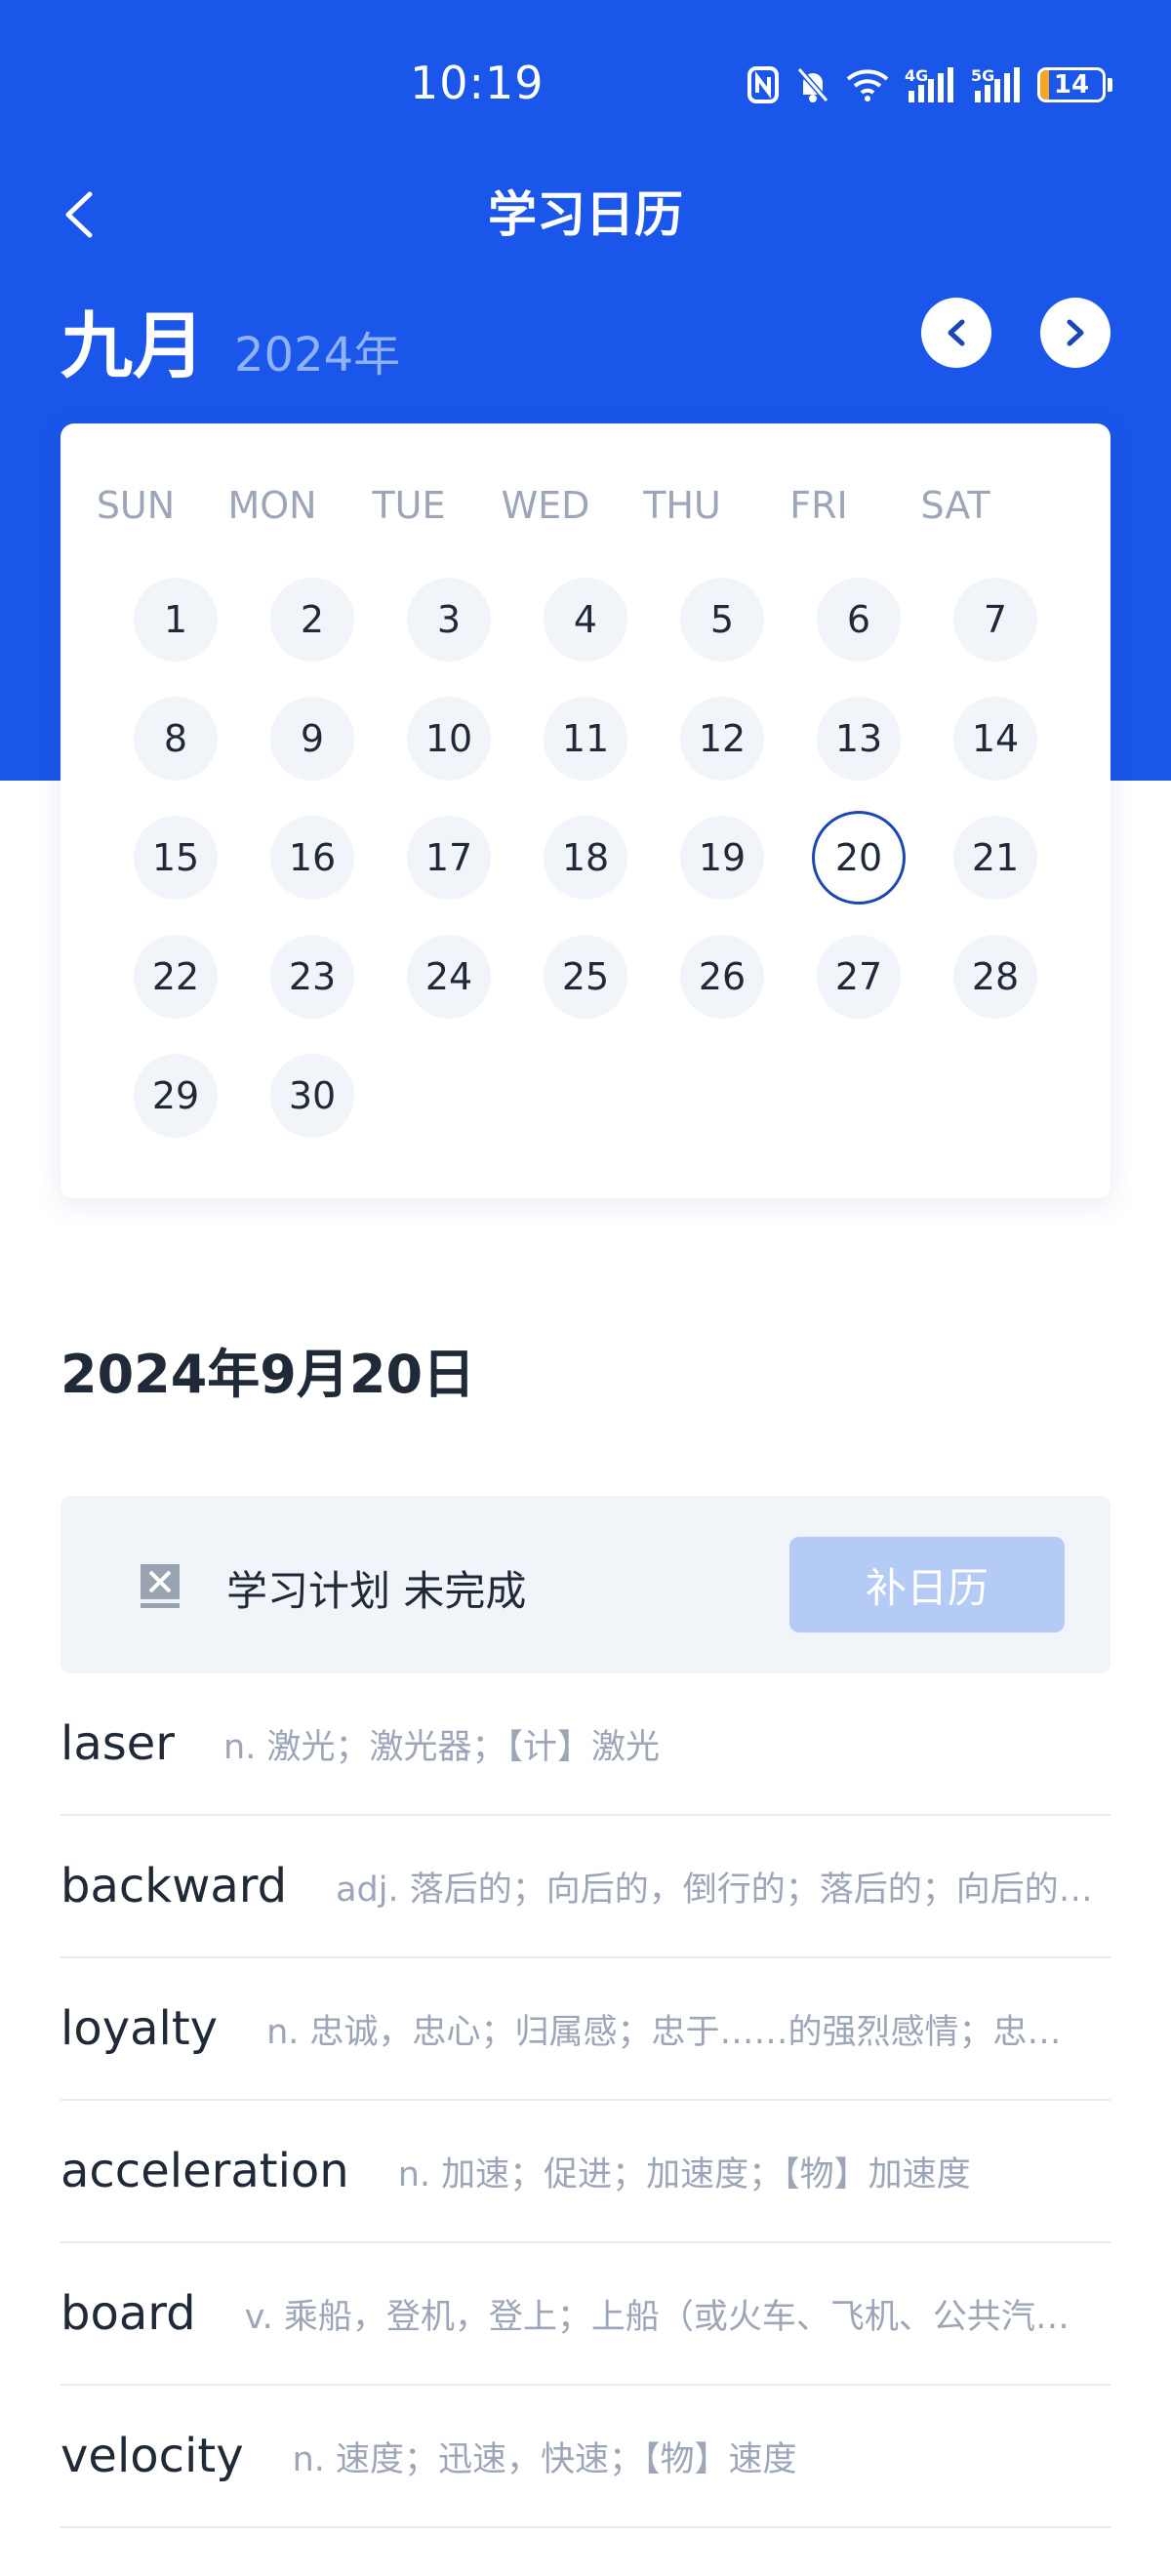 The height and width of the screenshot is (2576, 1171). I want to click on battery-fill, so click(1044, 85).